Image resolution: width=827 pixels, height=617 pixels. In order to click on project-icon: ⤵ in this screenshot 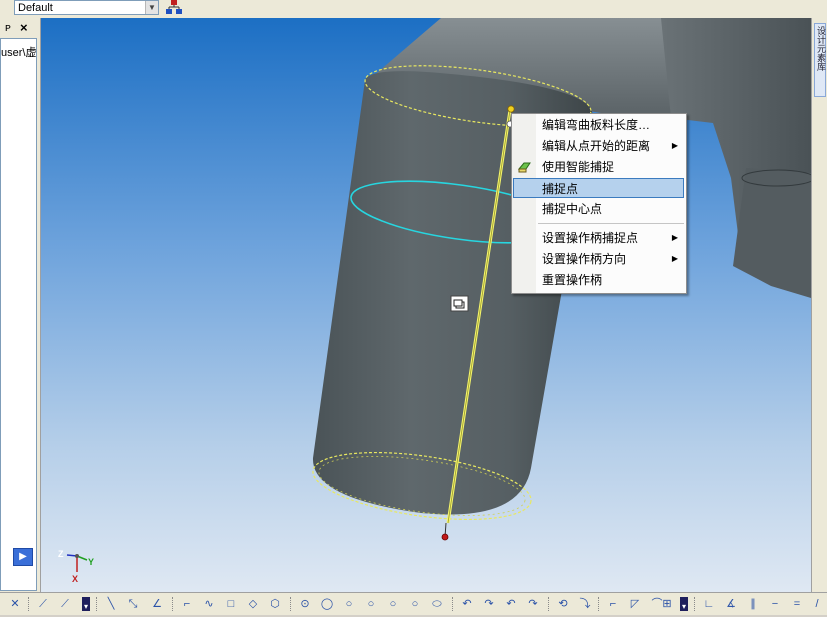, I will do `click(585, 604)`.